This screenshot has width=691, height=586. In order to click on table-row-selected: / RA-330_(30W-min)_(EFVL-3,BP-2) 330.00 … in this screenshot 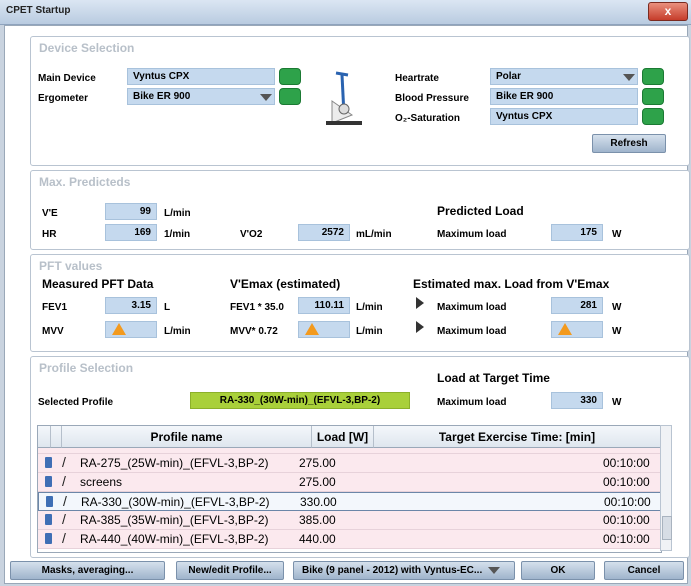, I will do `click(349, 501)`.